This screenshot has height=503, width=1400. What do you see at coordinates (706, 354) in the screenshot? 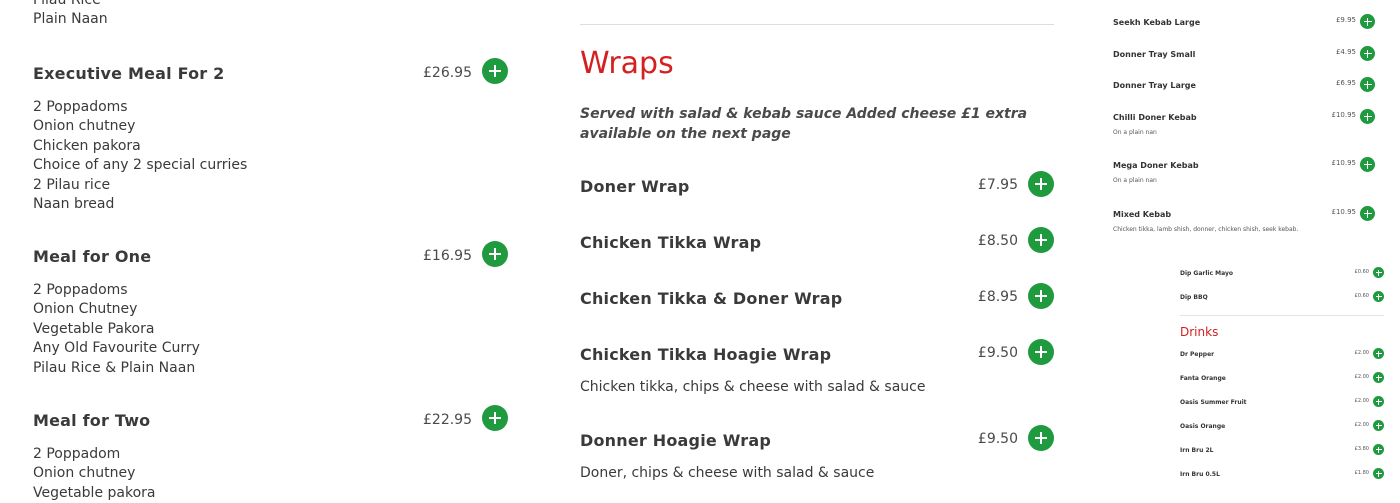
I see `menu-item-title: Chicken Tikka Hoagie Wrap` at bounding box center [706, 354].